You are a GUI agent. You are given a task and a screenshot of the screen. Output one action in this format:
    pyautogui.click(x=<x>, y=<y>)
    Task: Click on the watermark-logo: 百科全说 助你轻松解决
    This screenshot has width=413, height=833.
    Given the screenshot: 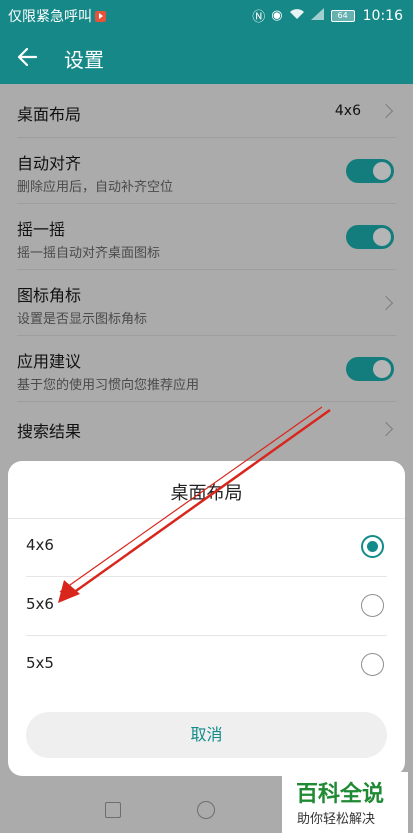 What is the action you would take?
    pyautogui.click(x=345, y=802)
    